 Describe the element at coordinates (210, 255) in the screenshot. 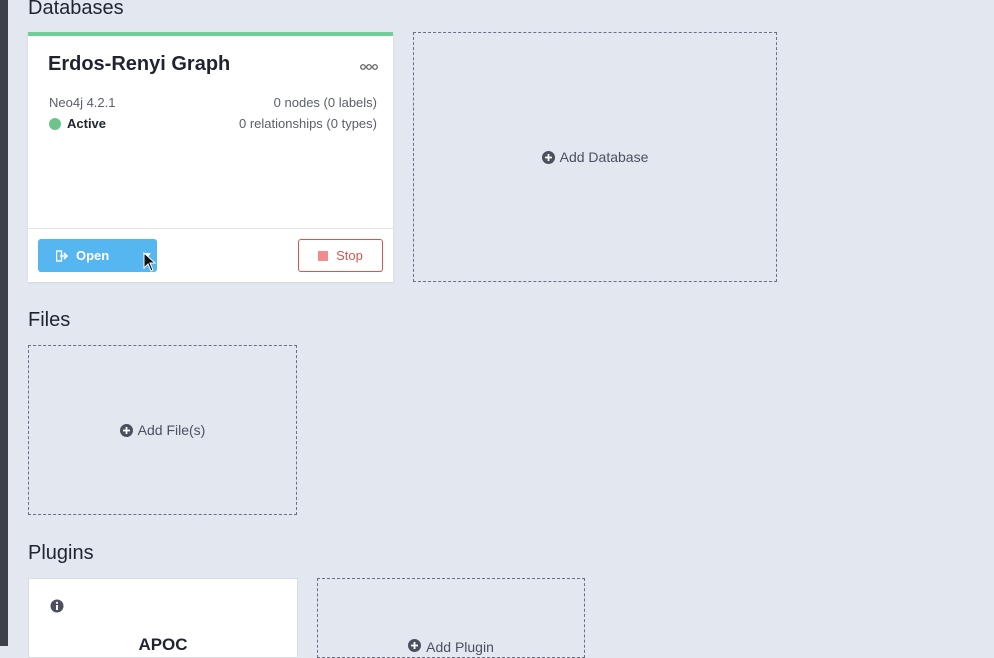

I see `database-card-footer: Open Stop` at that location.